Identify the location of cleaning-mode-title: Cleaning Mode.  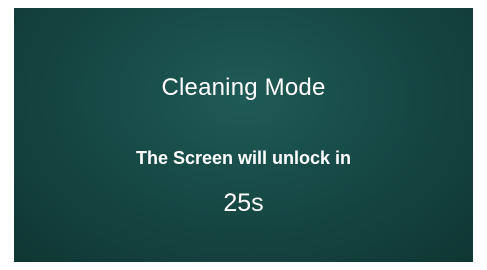
(243, 87).